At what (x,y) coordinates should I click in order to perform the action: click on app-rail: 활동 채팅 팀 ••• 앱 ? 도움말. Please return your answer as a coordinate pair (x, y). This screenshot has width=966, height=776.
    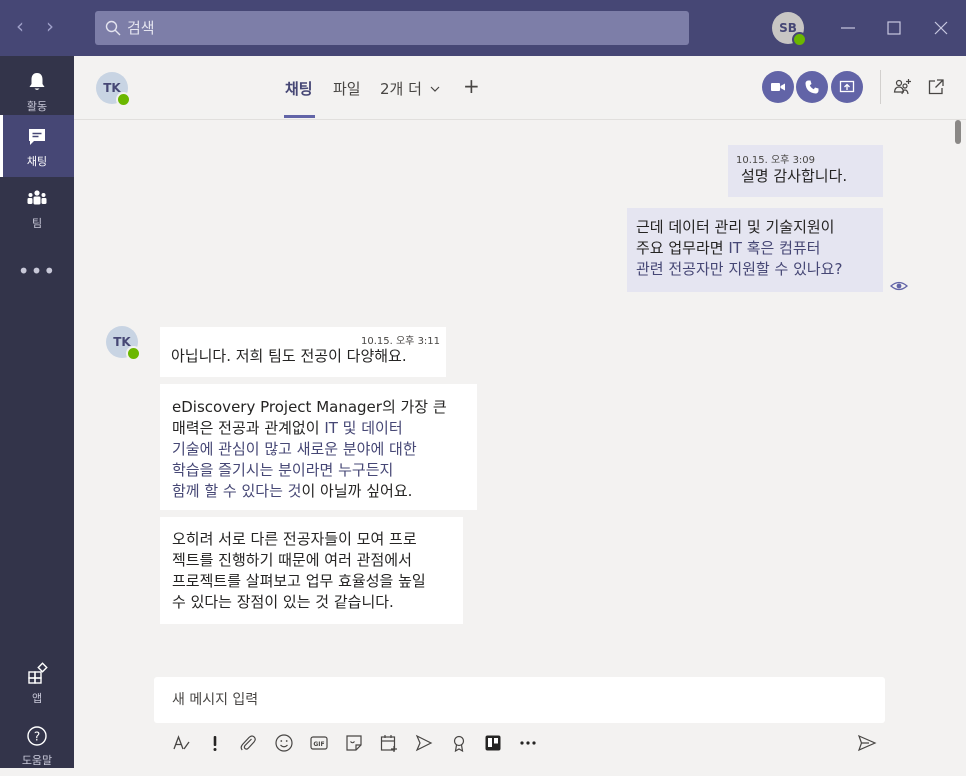
    Looking at the image, I should click on (37, 412).